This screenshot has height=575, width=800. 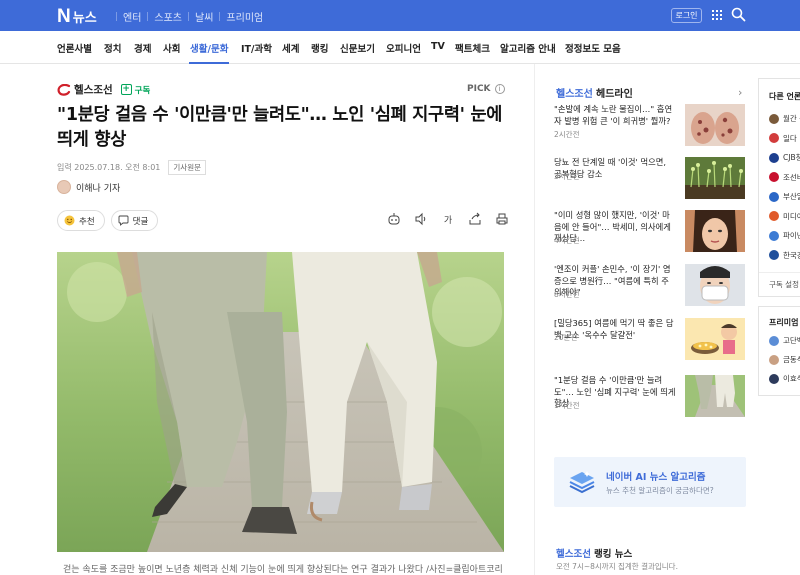 I want to click on share-icon, so click(x=475, y=219).